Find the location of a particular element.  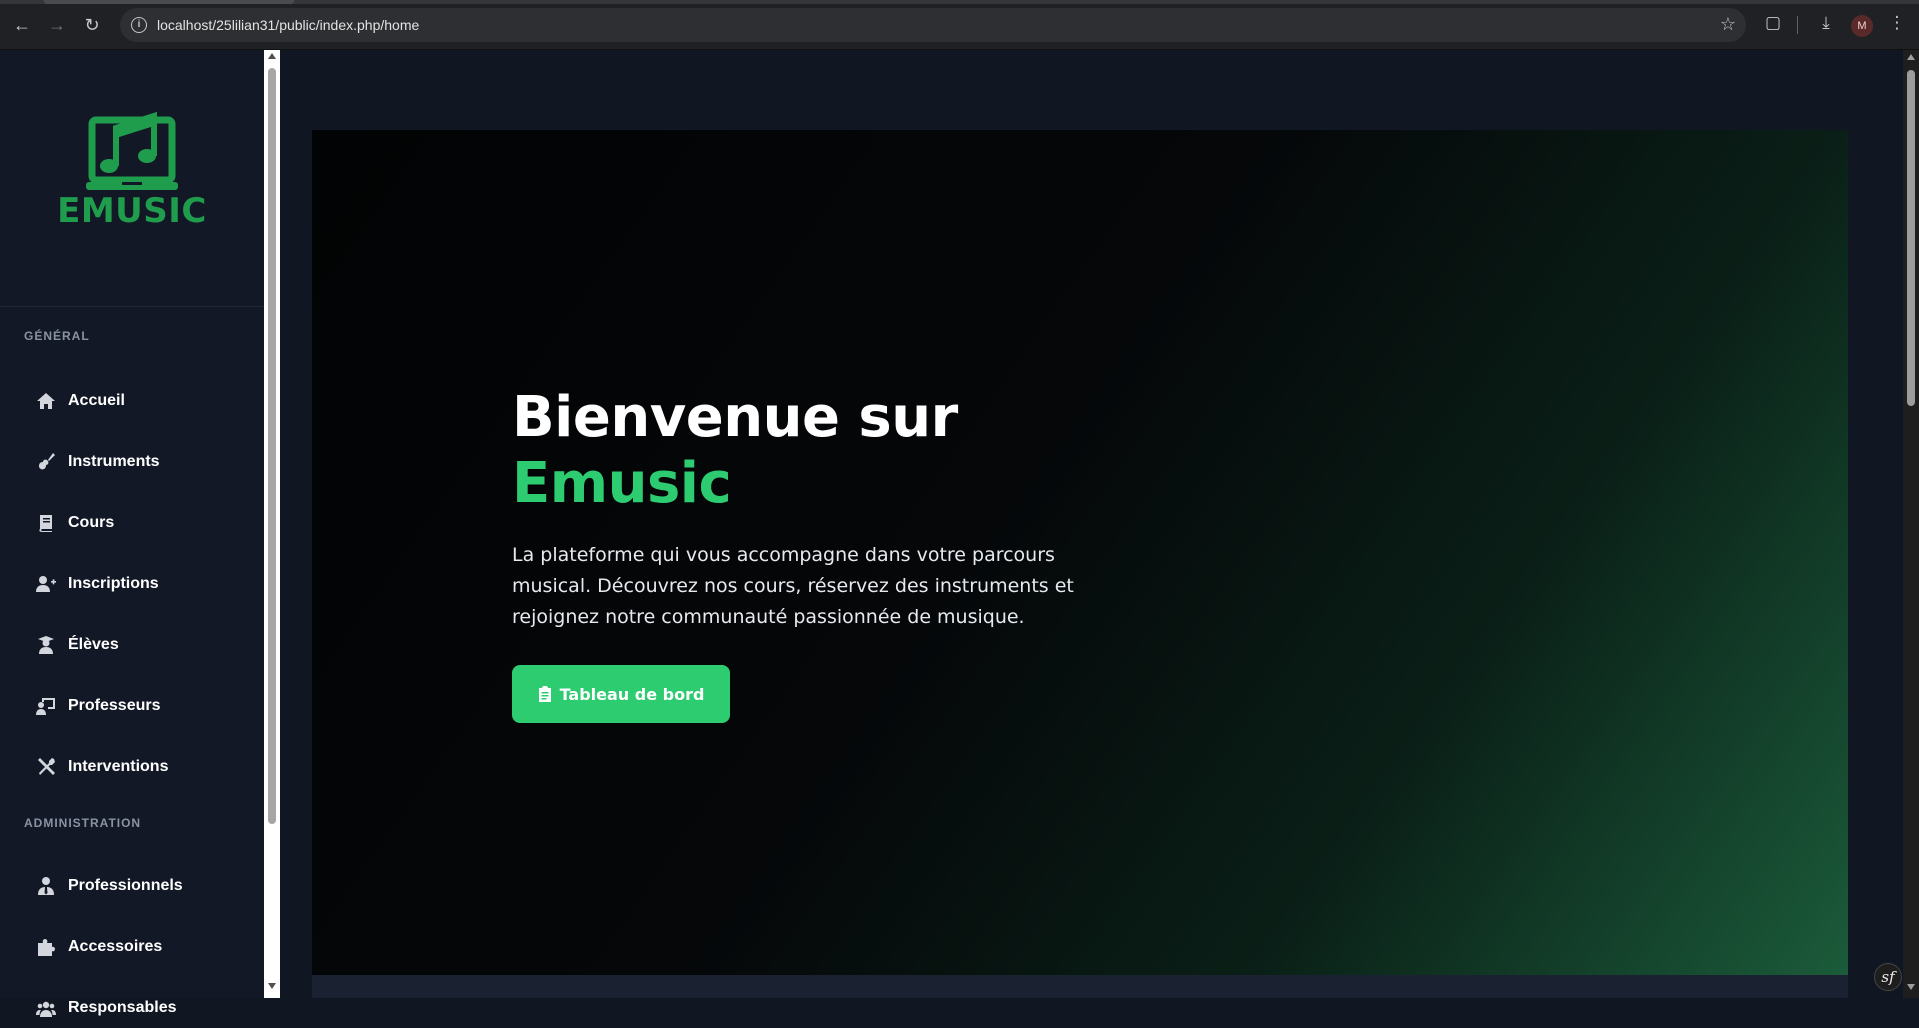

brand-name: EMUSIC is located at coordinates (132, 211).